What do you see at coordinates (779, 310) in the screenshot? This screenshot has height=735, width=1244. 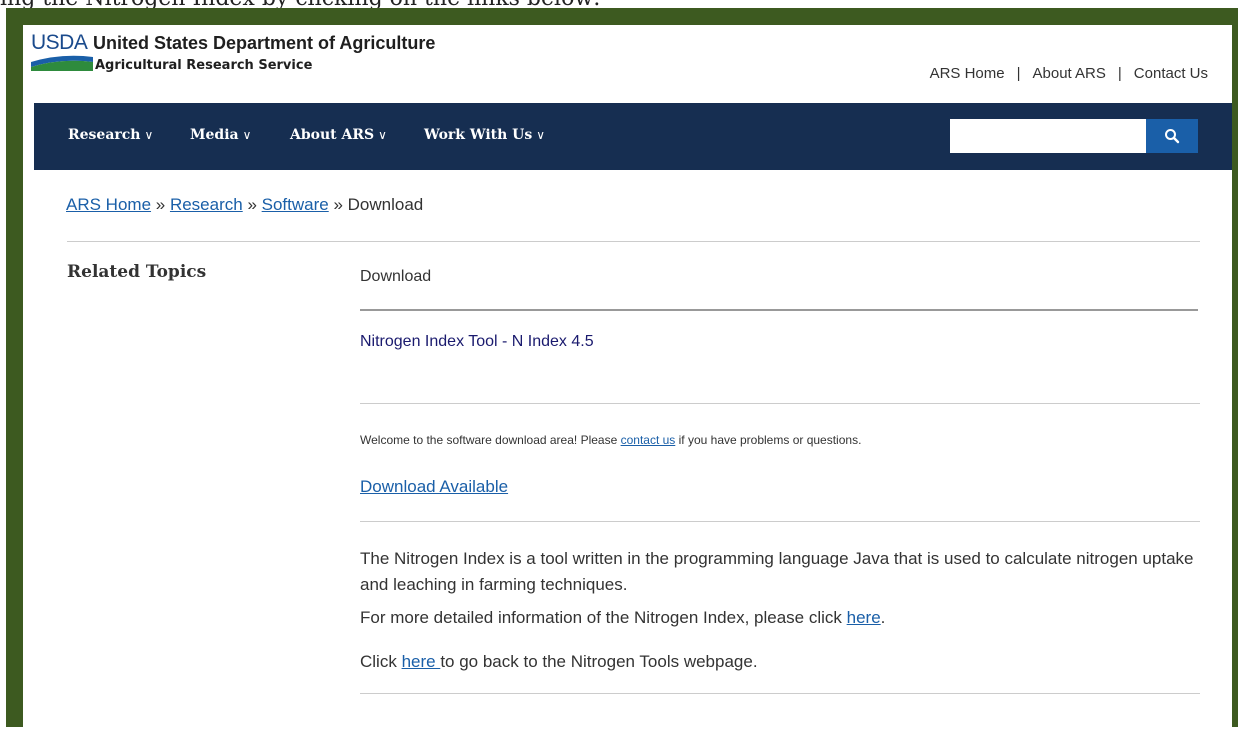 I see `title-underline` at bounding box center [779, 310].